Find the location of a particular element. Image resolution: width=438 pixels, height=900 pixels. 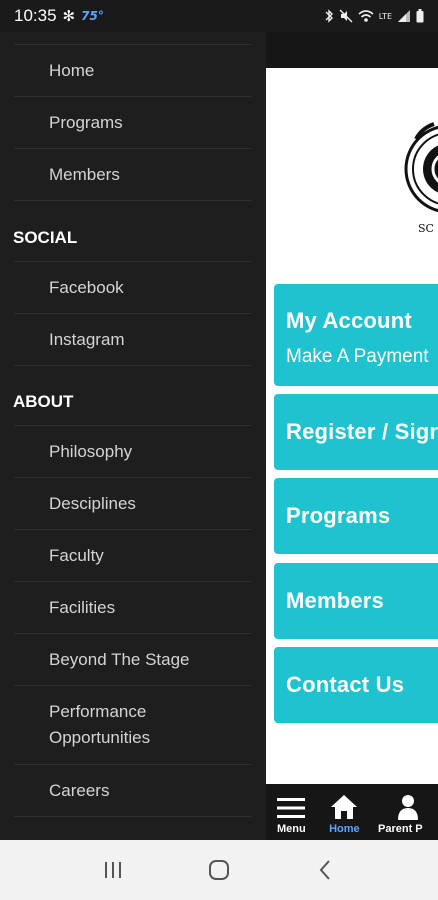

nav-home: Home is located at coordinates (344, 812).